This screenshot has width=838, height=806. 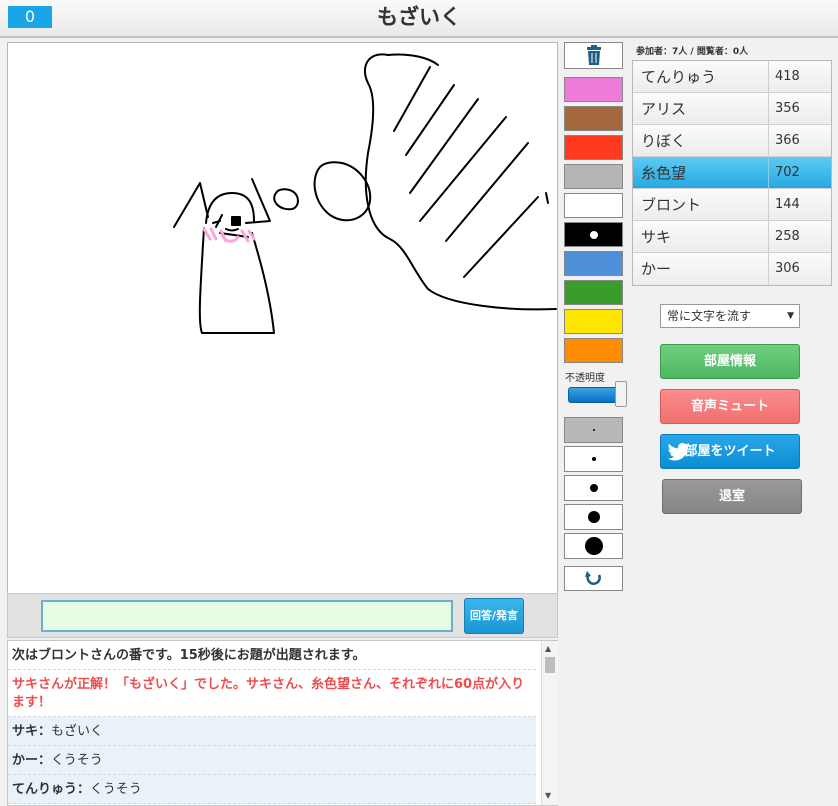 What do you see at coordinates (548, 648) in the screenshot?
I see `scroll-up-arrow-icon: ▲` at bounding box center [548, 648].